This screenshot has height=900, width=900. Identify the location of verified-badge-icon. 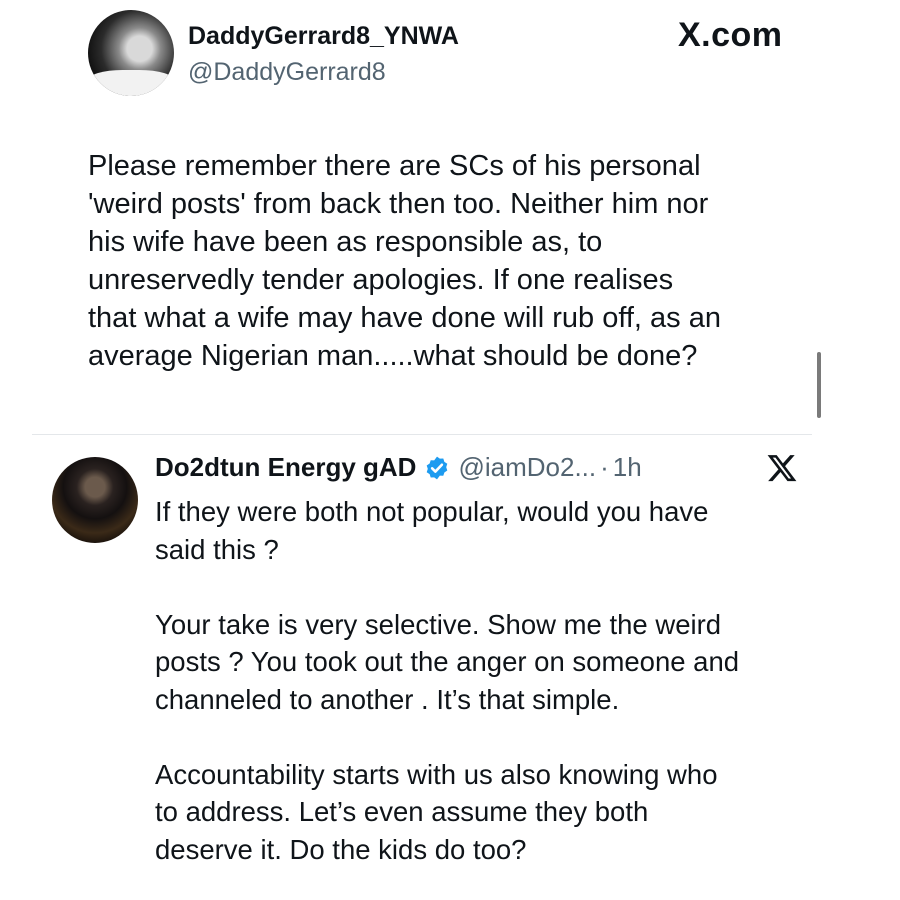
(437, 467).